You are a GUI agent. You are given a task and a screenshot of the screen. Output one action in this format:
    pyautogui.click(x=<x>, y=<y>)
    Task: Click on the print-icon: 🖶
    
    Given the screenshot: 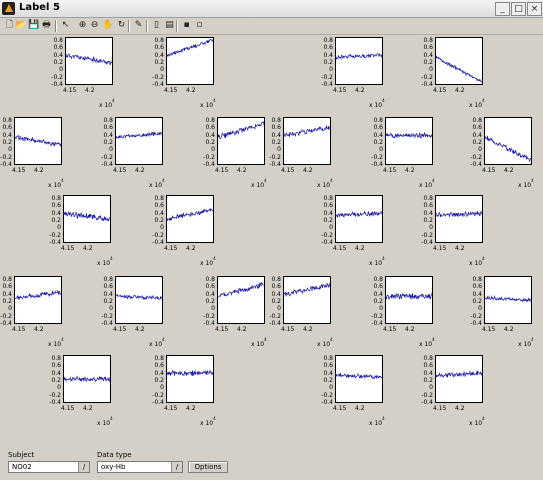 What is the action you would take?
    pyautogui.click(x=46, y=25)
    